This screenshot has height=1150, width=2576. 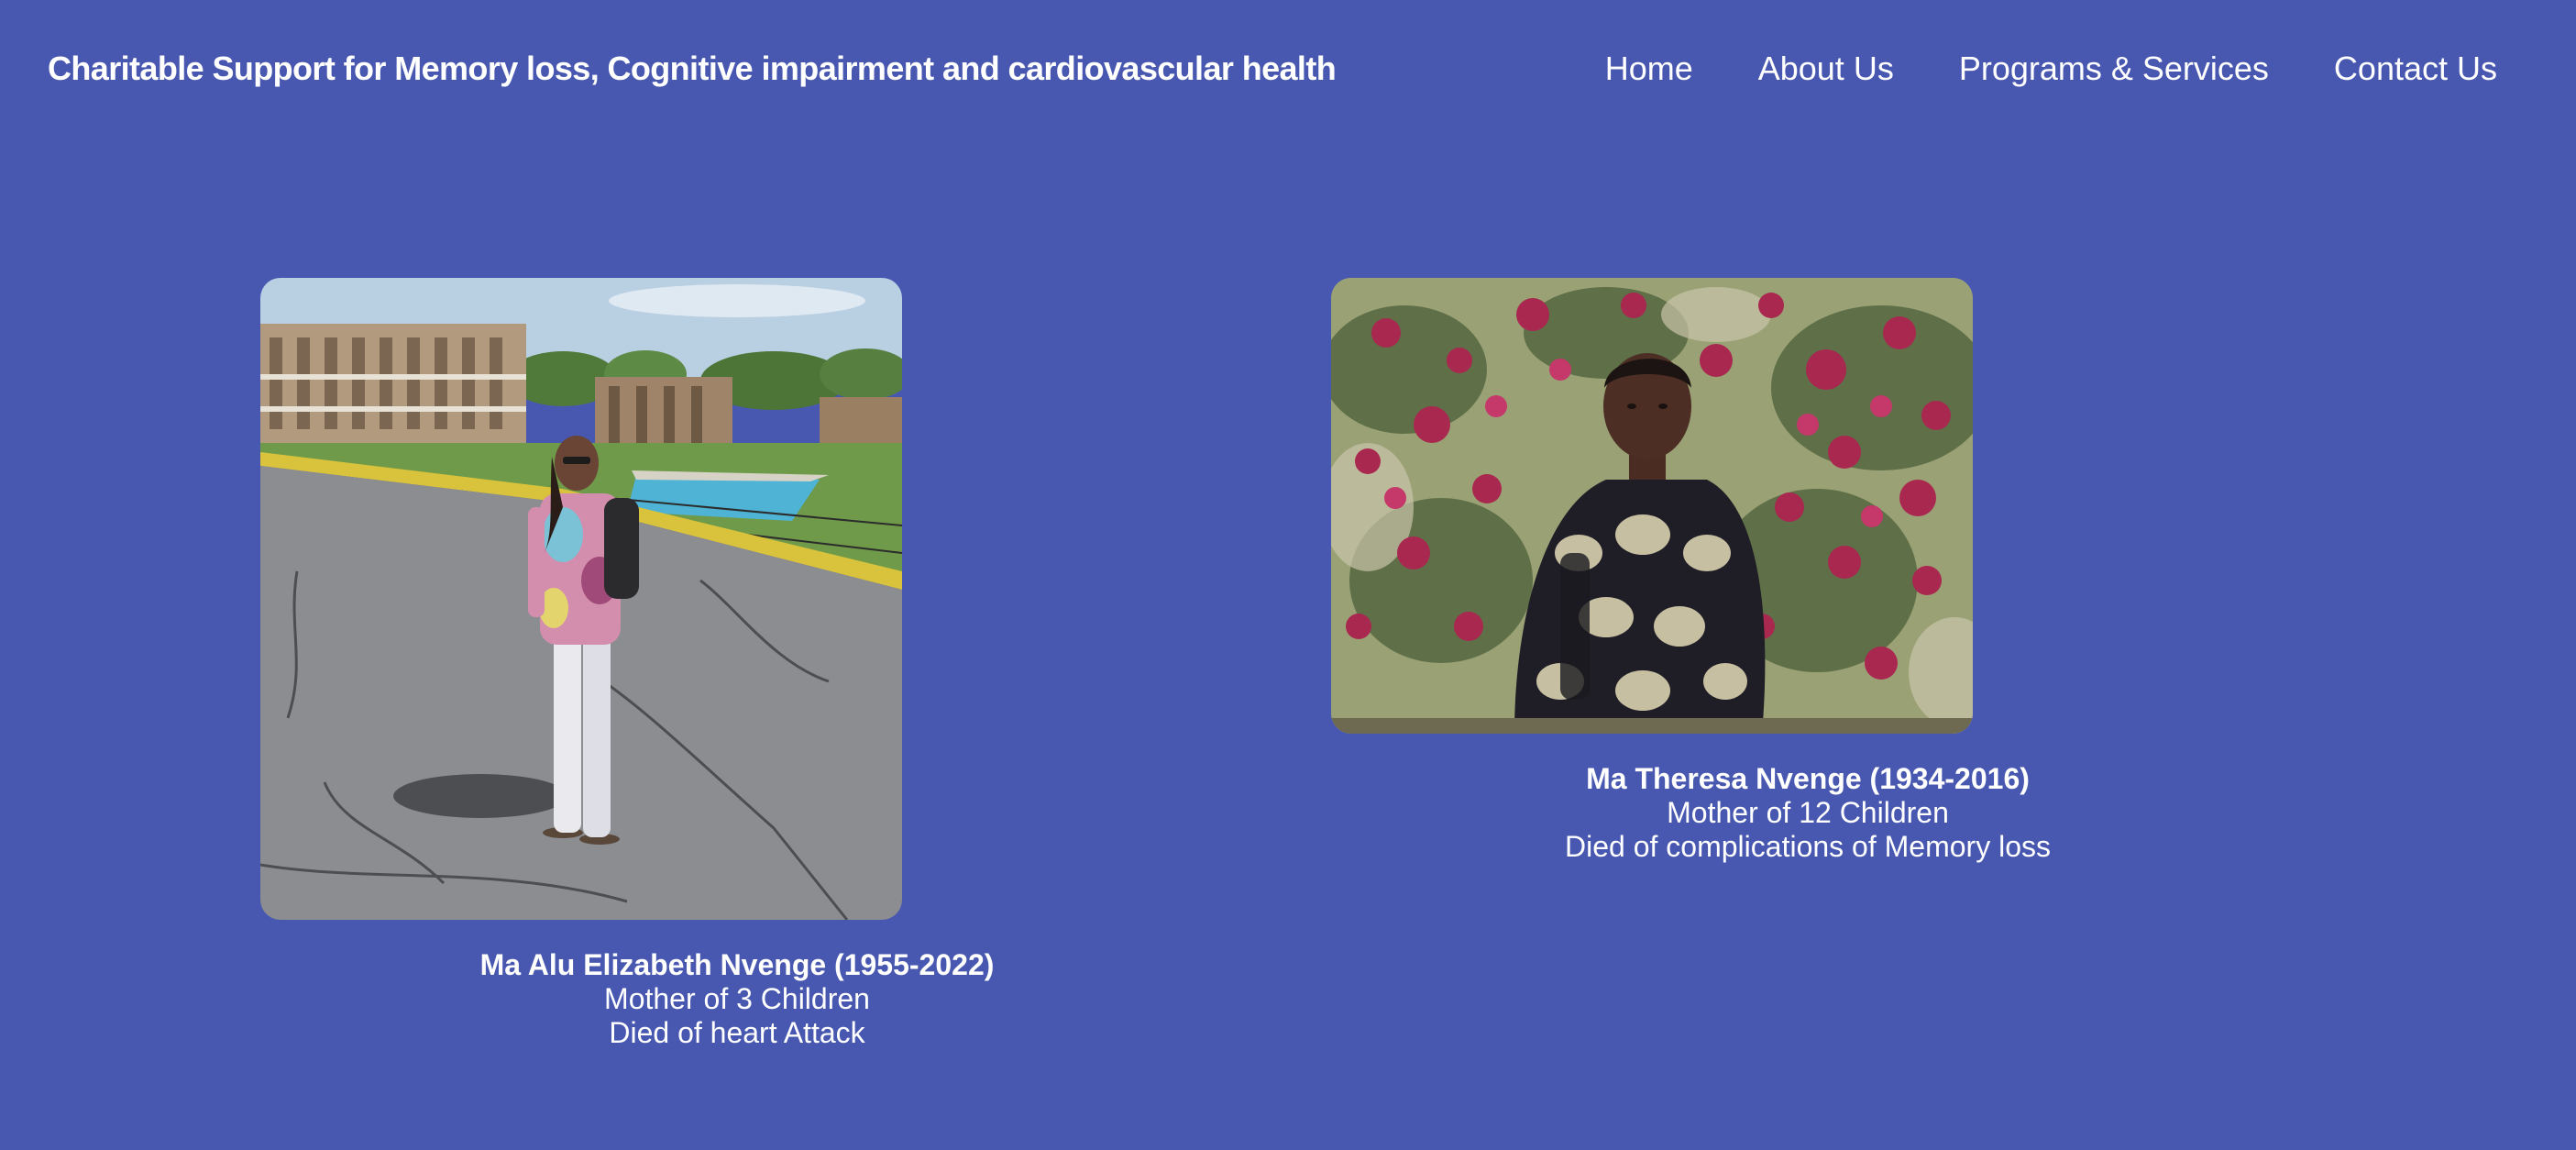 I want to click on memorial-name: Ma Alu Elizabeth Nvenge (1955-2022), so click(x=737, y=965).